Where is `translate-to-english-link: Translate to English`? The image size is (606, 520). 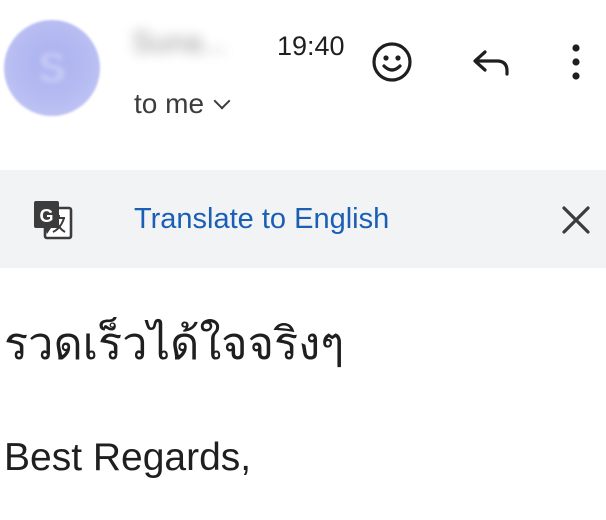
translate-to-english-link: Translate to English is located at coordinates (261, 219).